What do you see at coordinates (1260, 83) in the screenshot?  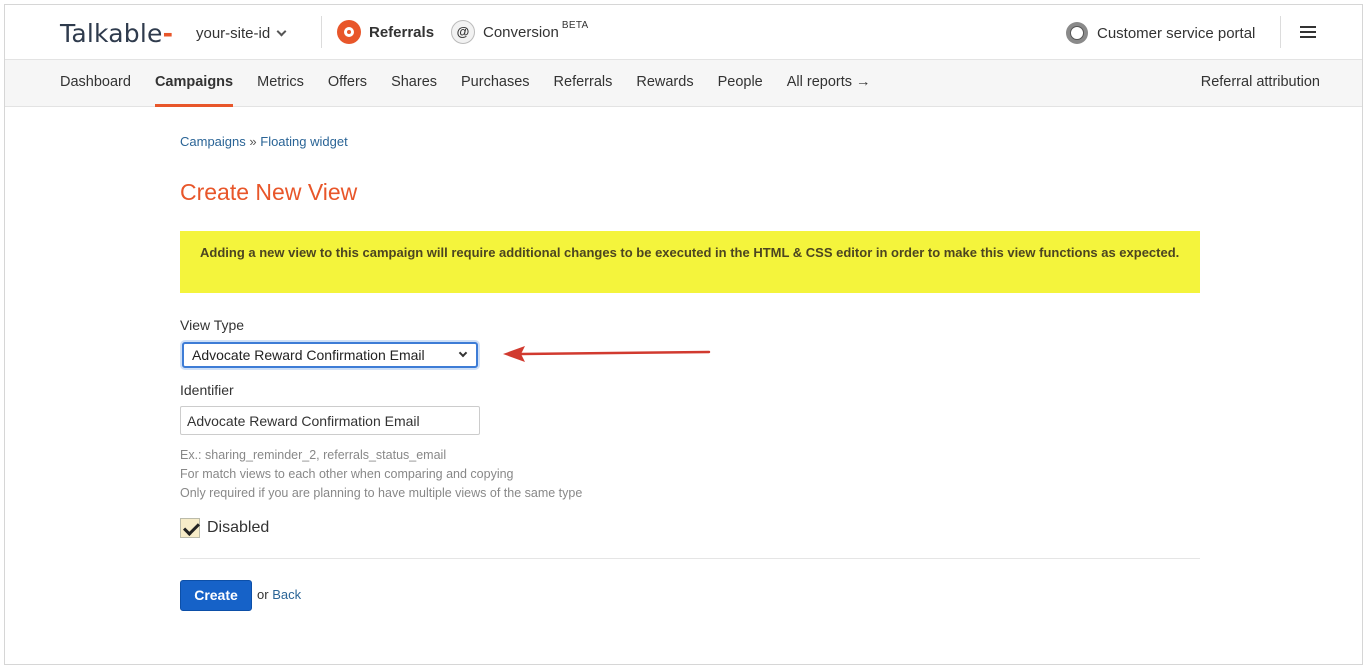 I see `referral-attribution-link: Referral attribution` at bounding box center [1260, 83].